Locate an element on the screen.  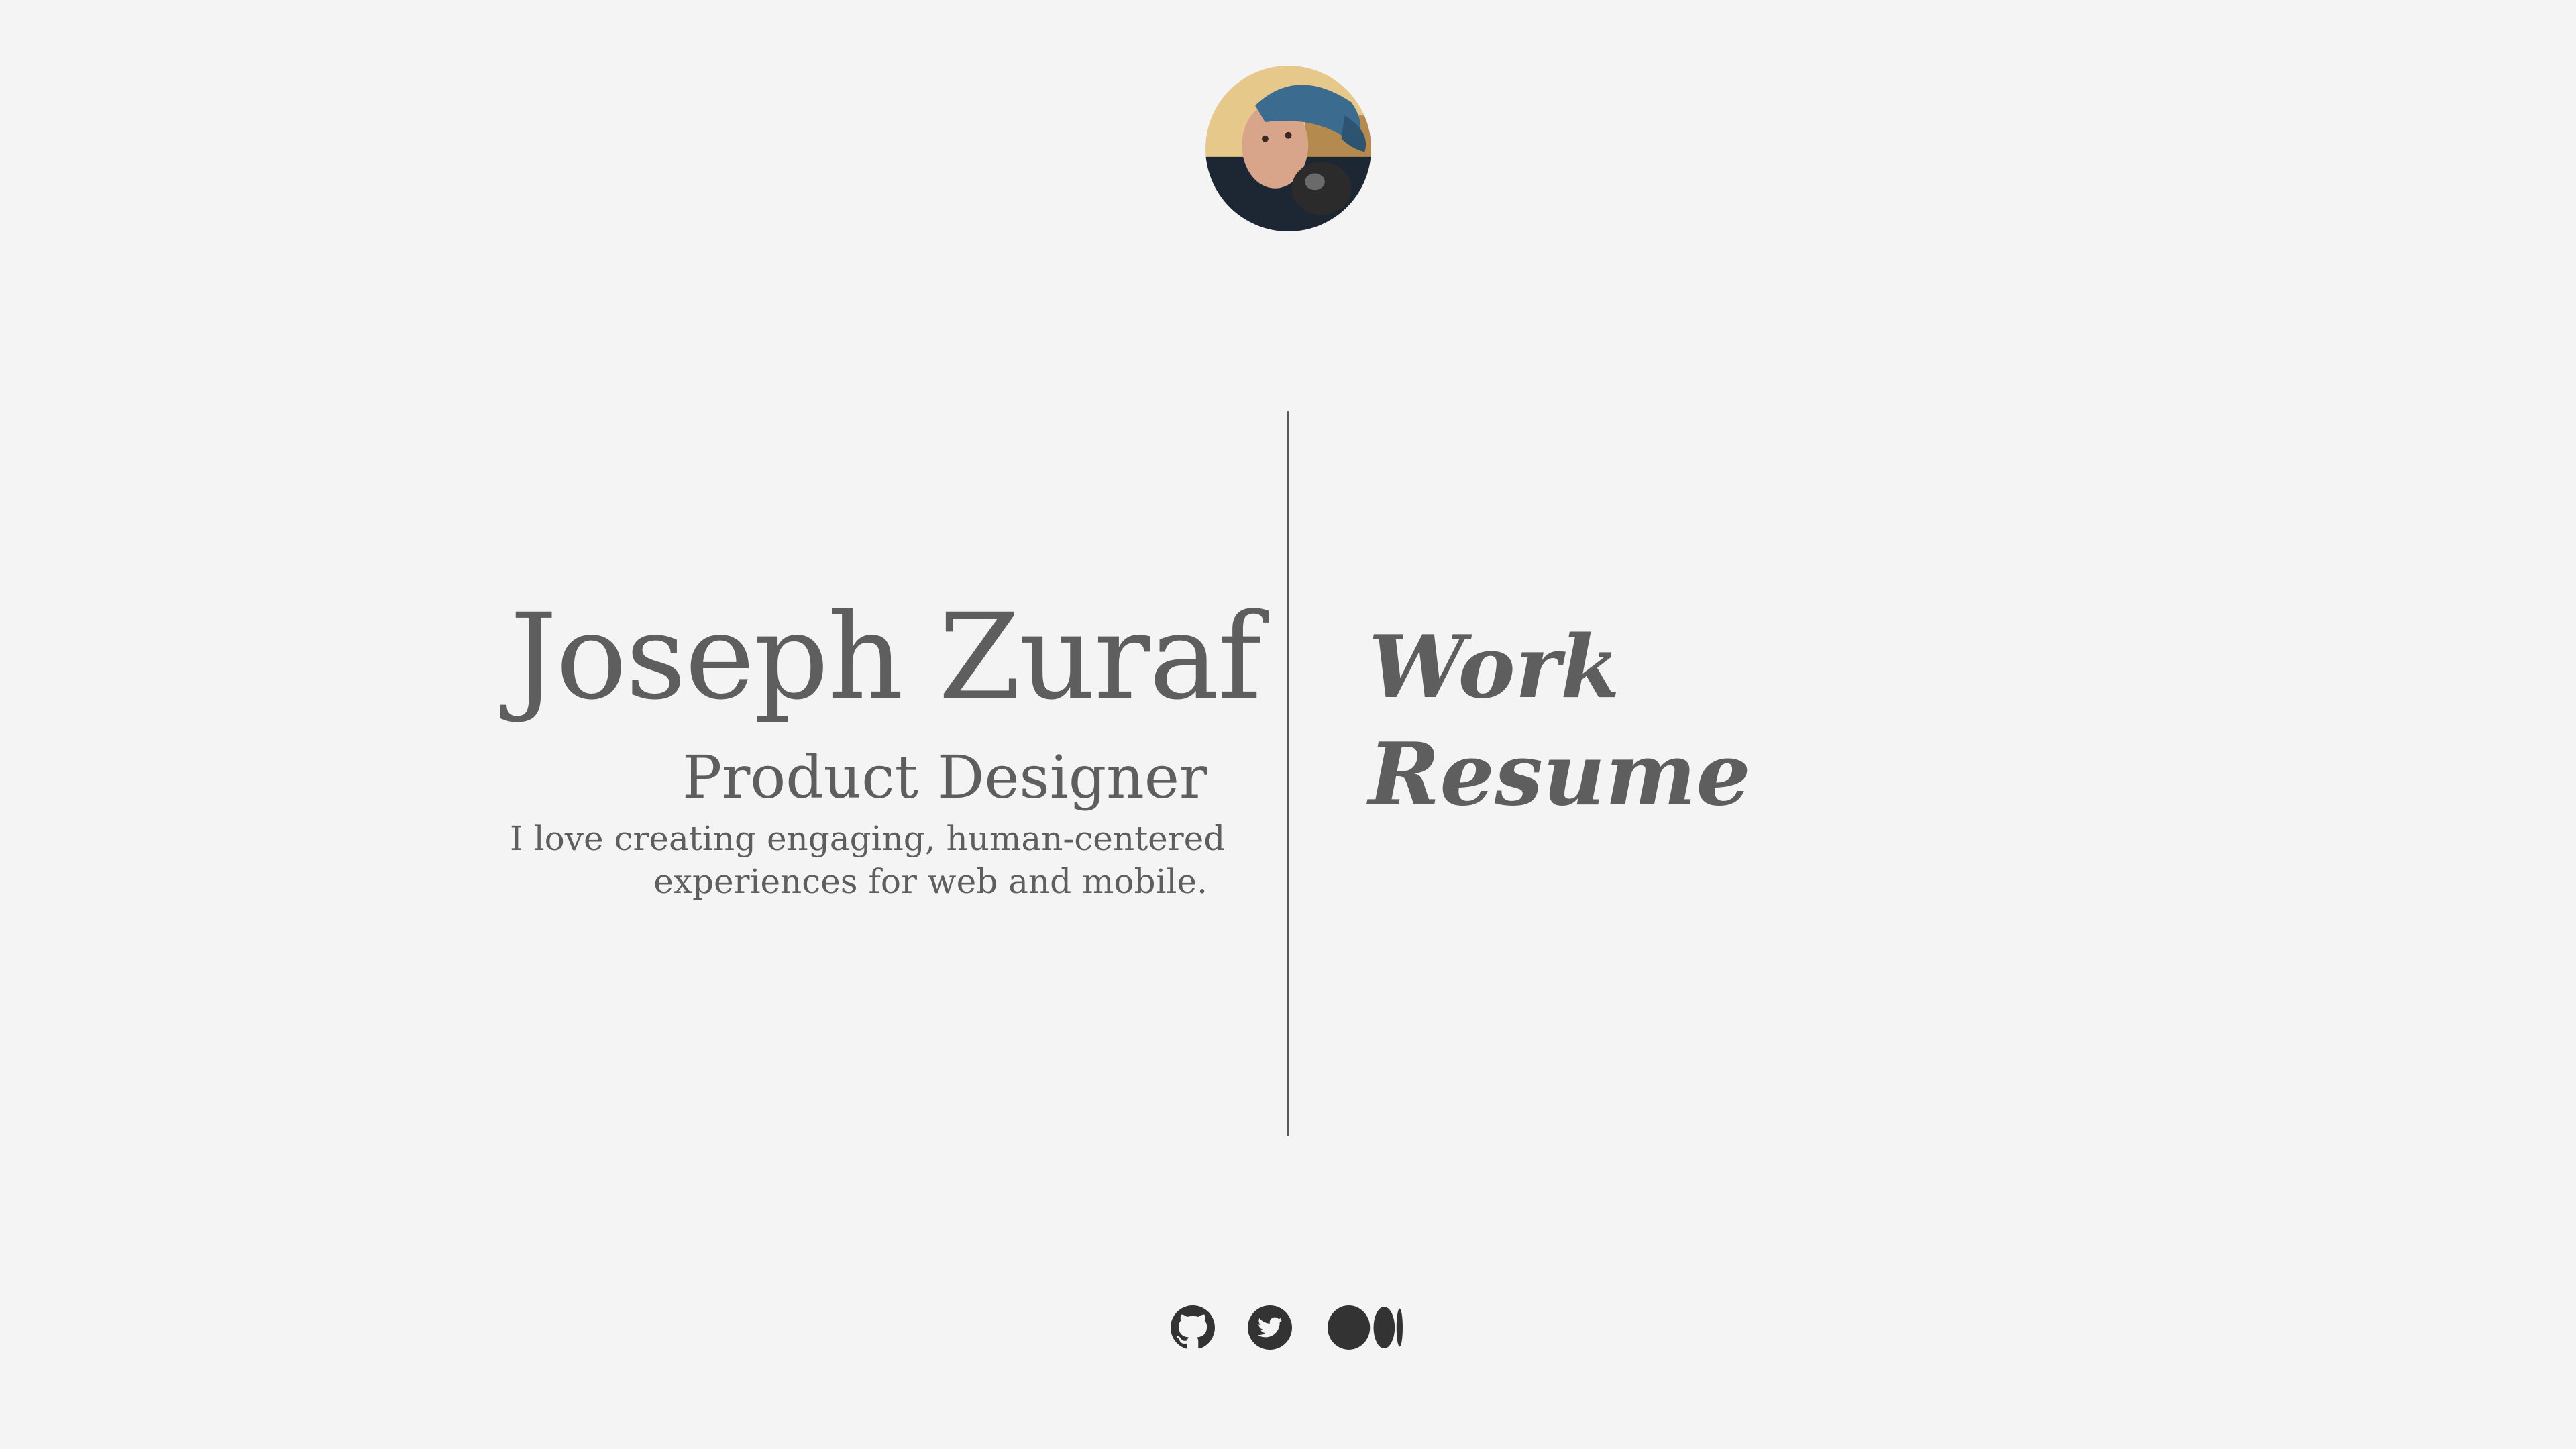
twitter-icon is located at coordinates (1270, 1327).